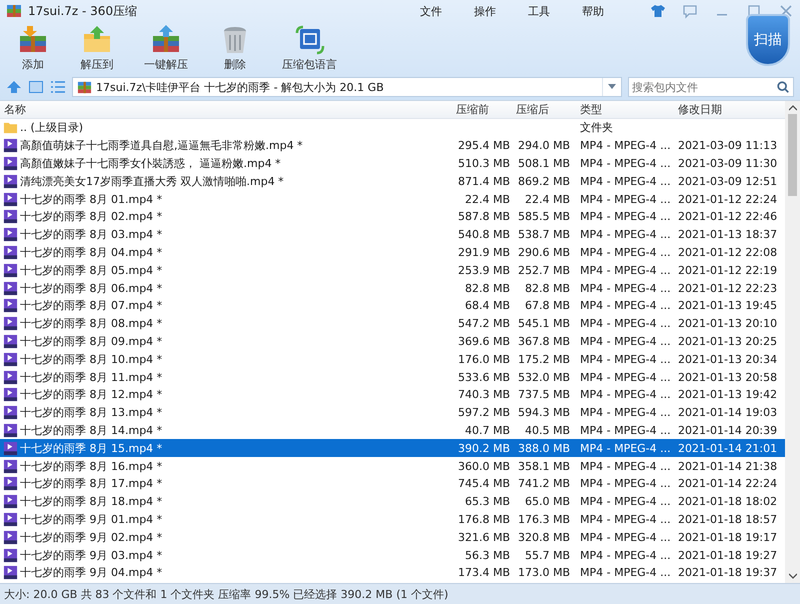 This screenshot has width=800, height=604. What do you see at coordinates (392, 341) in the screenshot?
I see `file-row: 十七岁的雨季 8月 09.mp4 * 369.6 MB 367.8 MB MP4 - MPEG-4 ... 2021-01-13 20:25` at bounding box center [392, 341].